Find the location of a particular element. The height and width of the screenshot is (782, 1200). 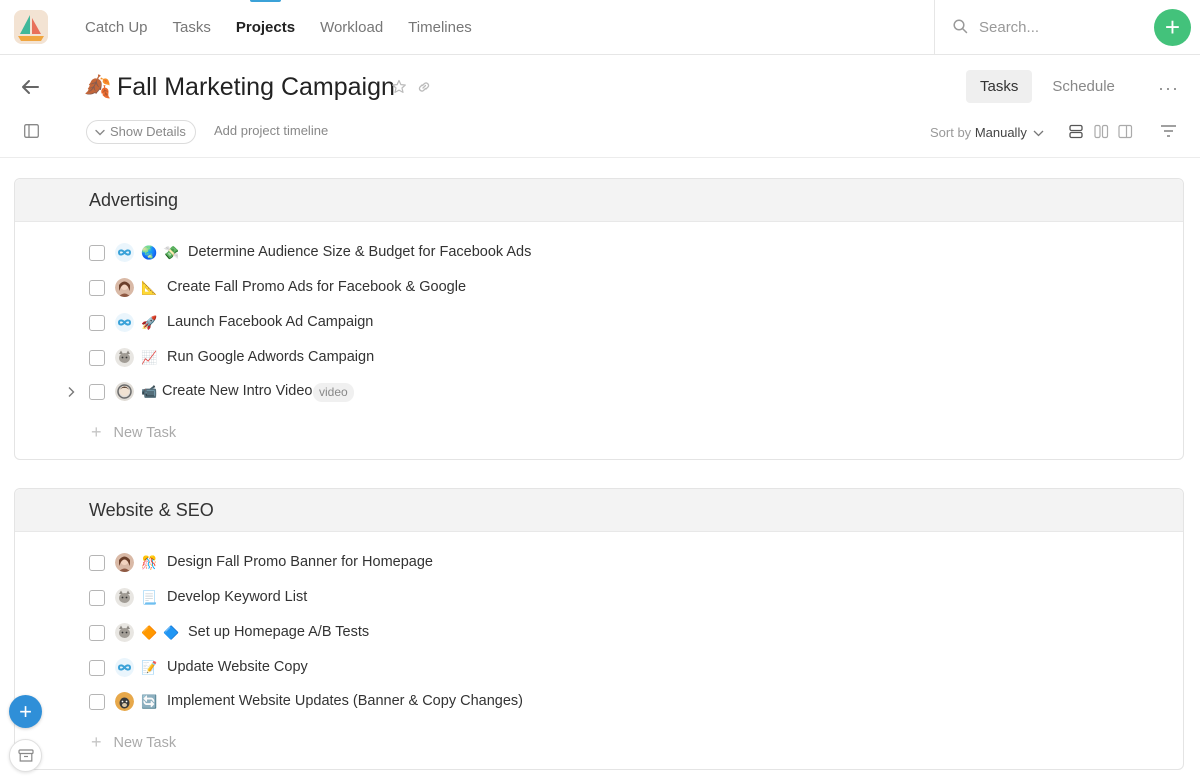

add-button: + is located at coordinates (1172, 27).